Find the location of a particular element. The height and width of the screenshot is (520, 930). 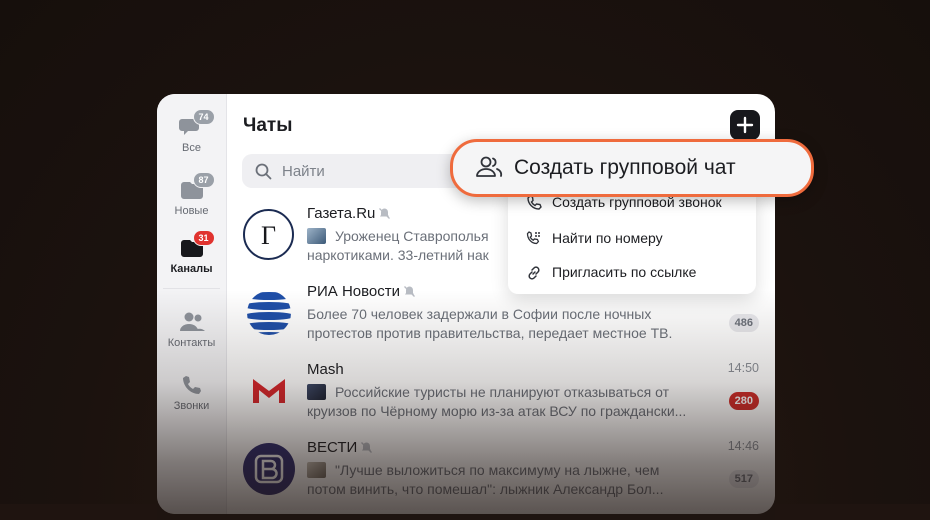

plus-icon is located at coordinates (745, 125).